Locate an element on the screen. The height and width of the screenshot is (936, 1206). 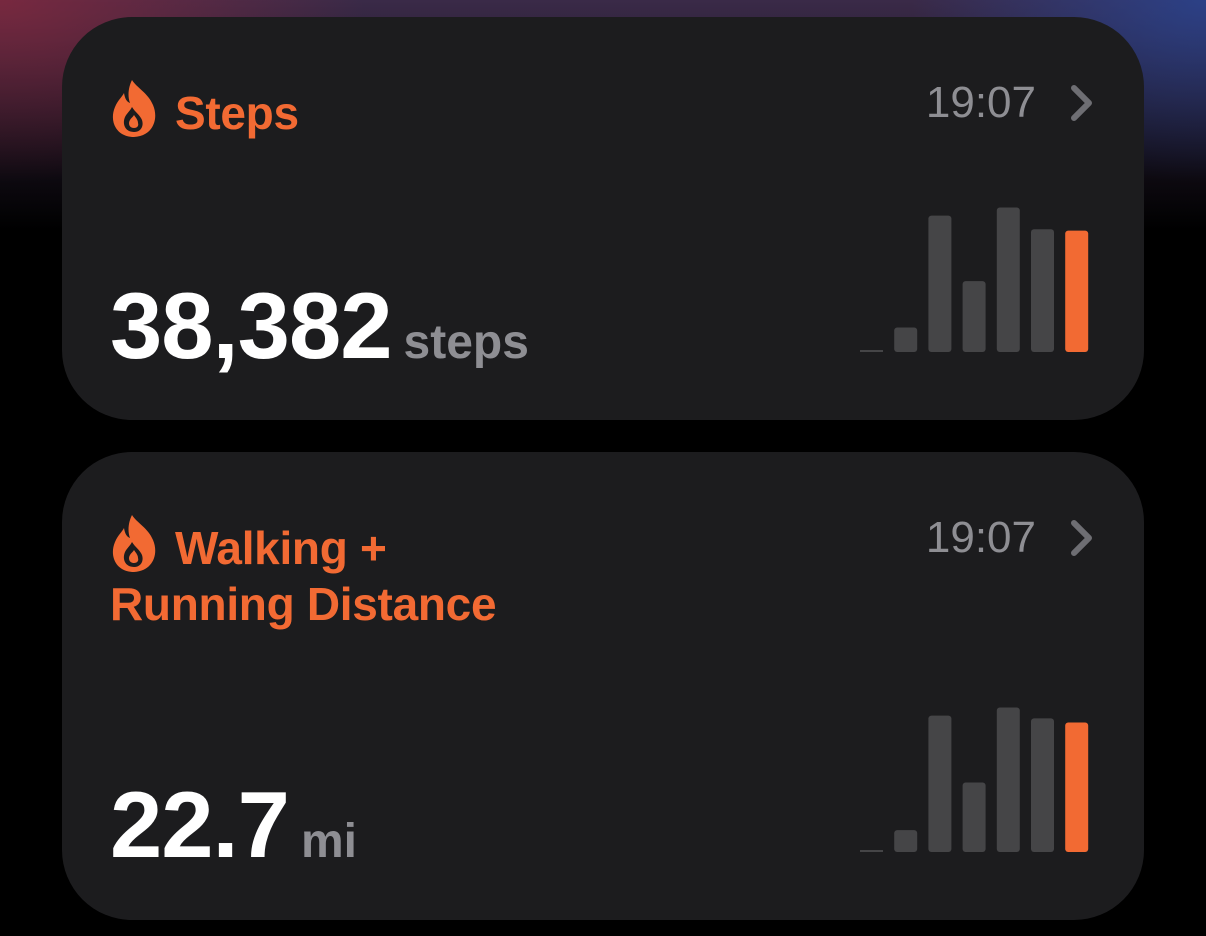
value-number: 38,382 is located at coordinates (251, 325).